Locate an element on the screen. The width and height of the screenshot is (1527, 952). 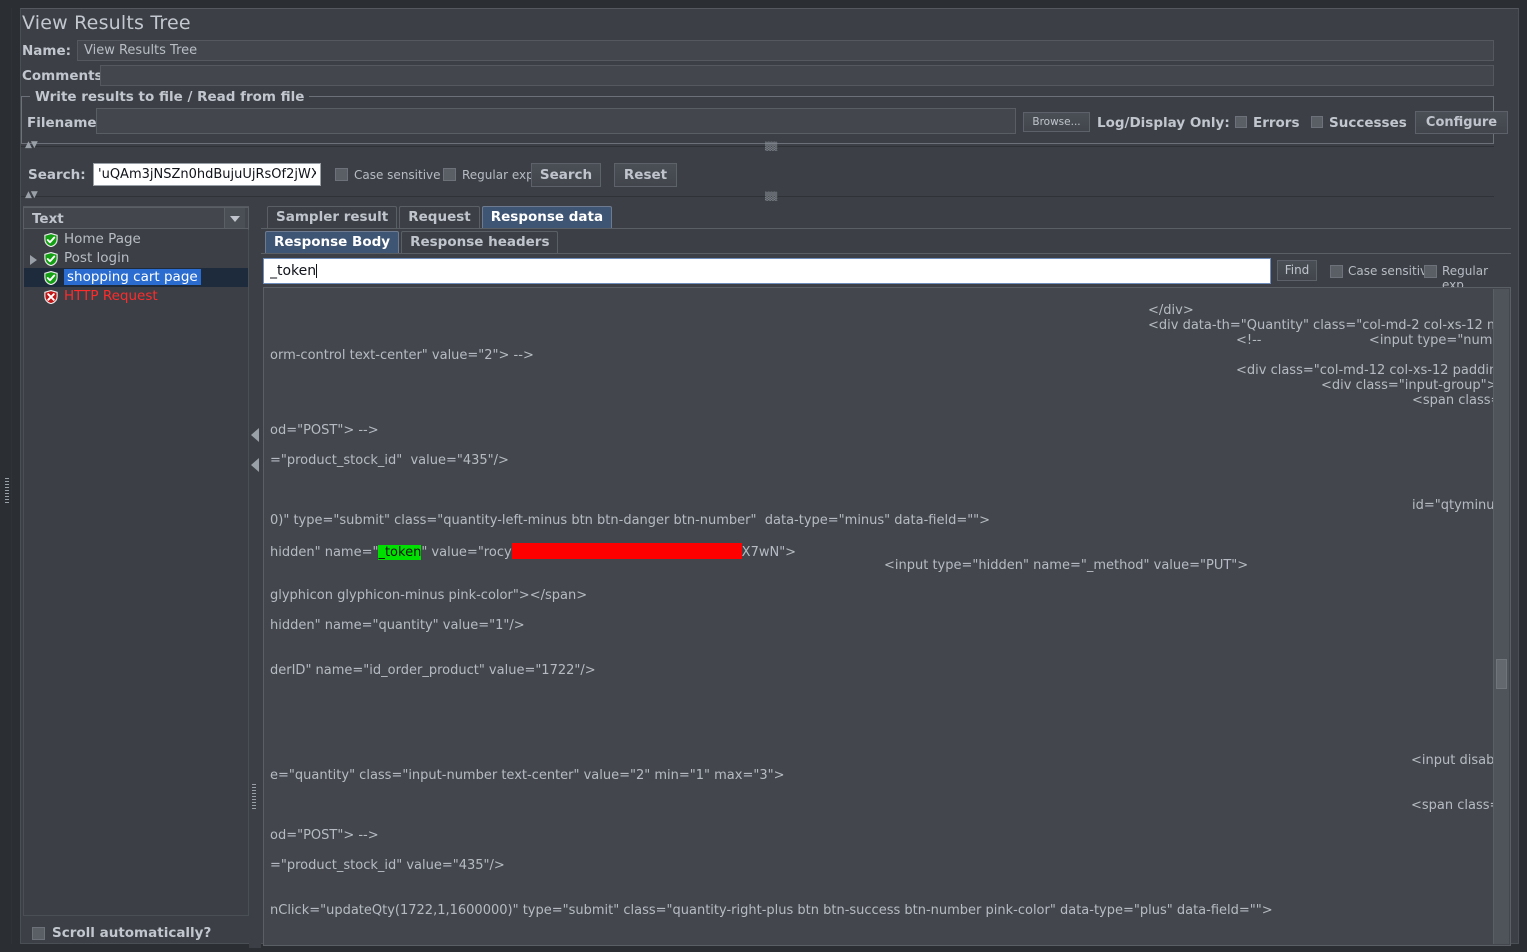
splitter-collapse-arrows-upper: ▲▼ is located at coordinates (31, 145).